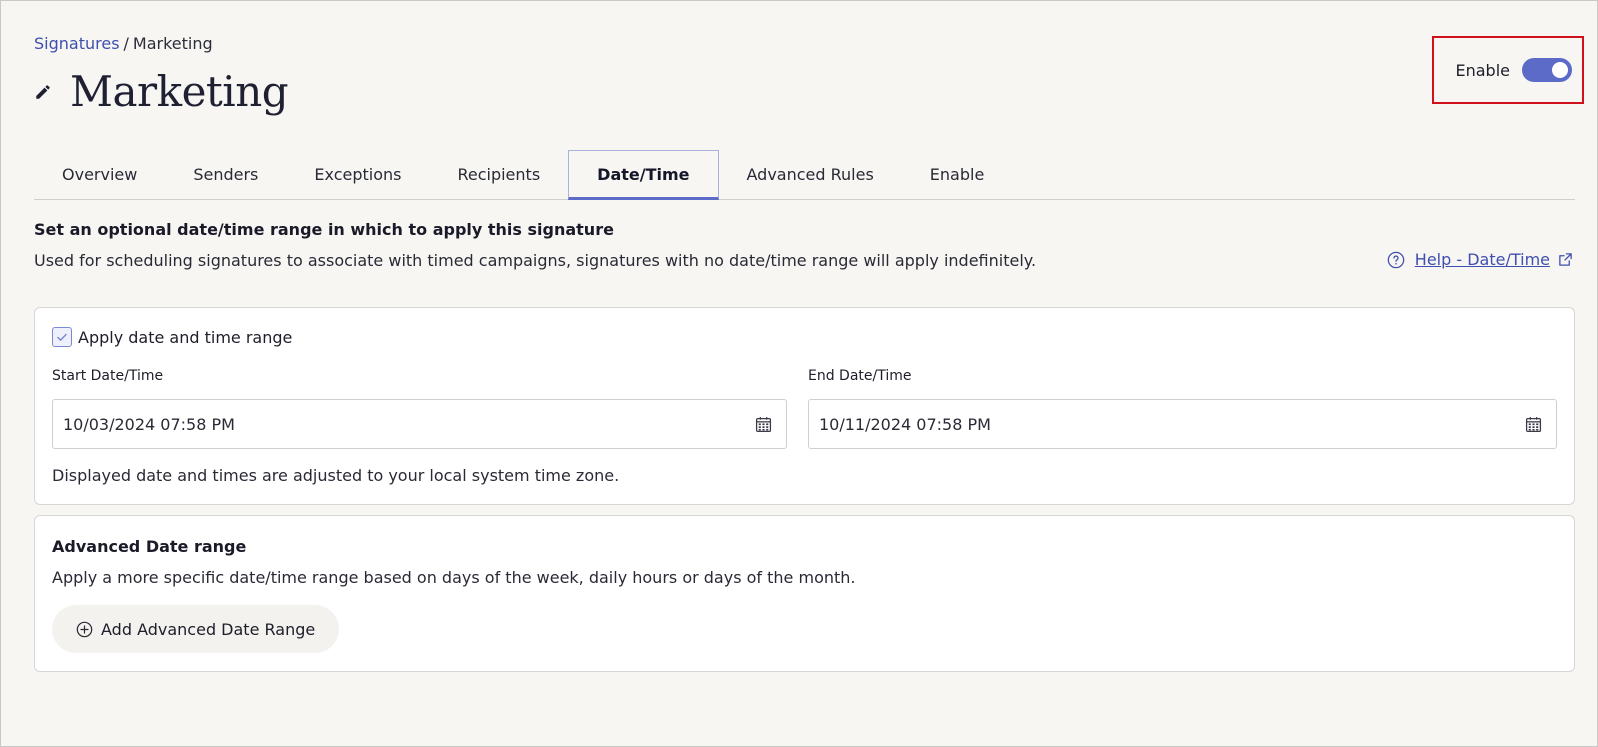  I want to click on title-row: Marketing, so click(161, 91).